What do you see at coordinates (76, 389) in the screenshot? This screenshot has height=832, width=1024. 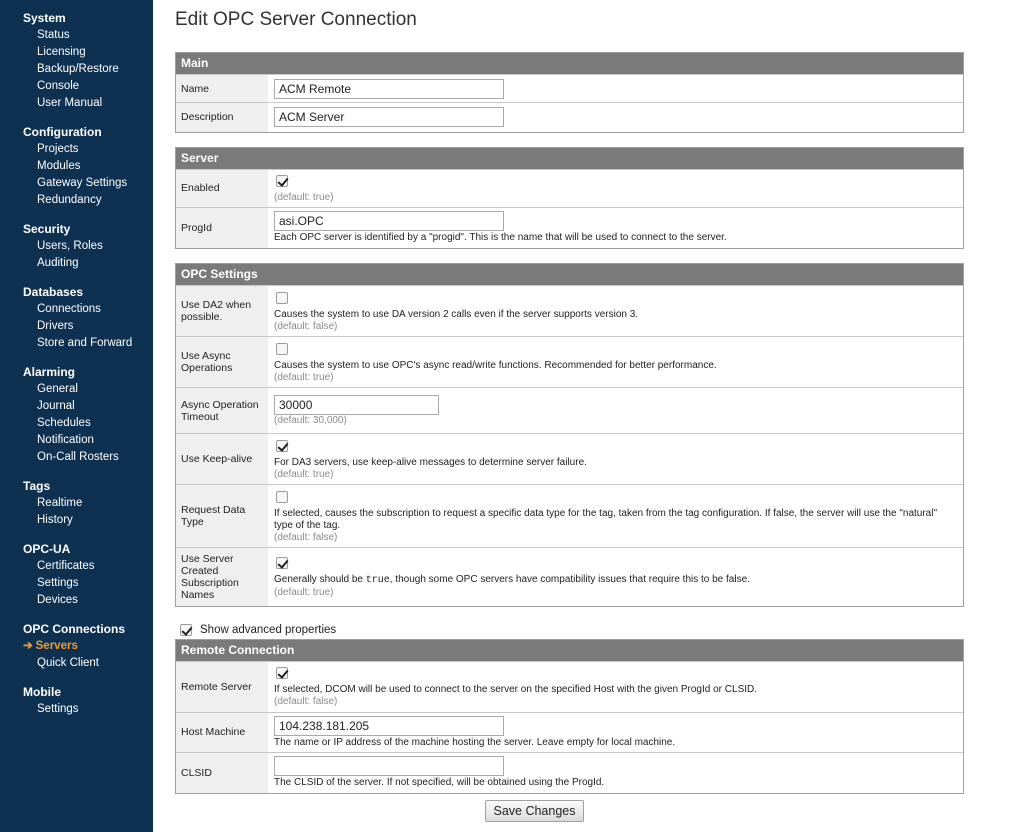 I see `sidebar-item-general: General` at bounding box center [76, 389].